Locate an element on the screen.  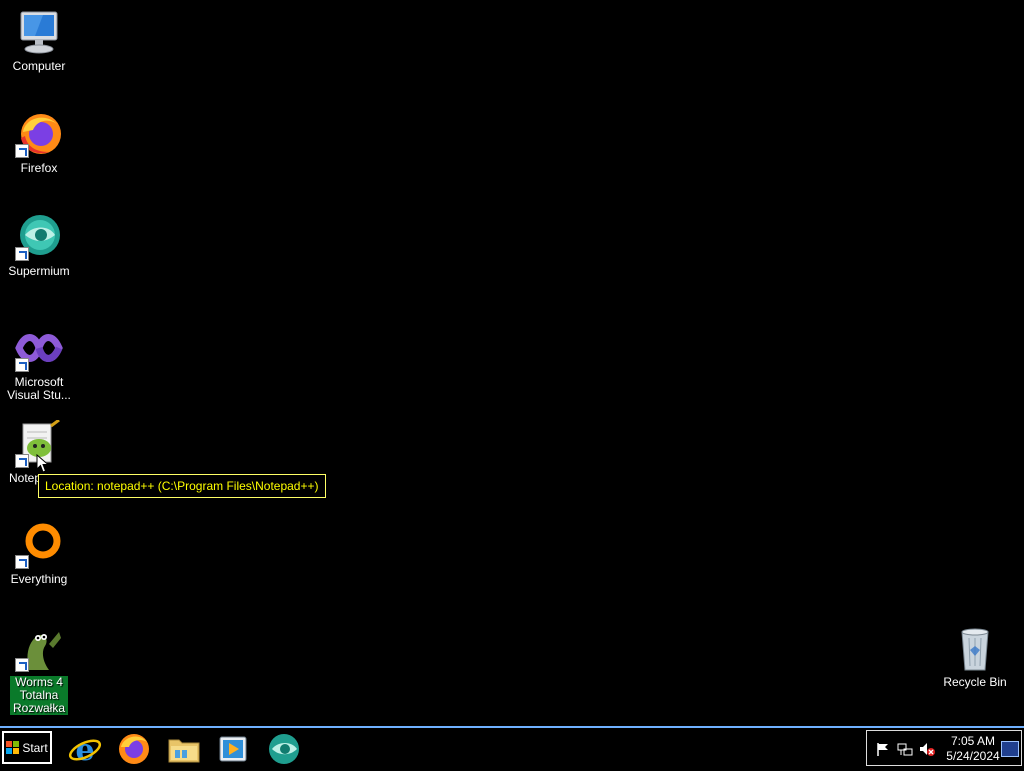
internet-explorer-icon: e is located at coordinates (85, 750).